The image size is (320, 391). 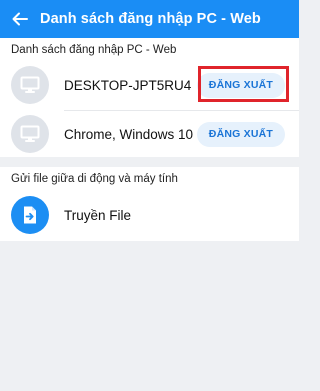 I want to click on logout-button: ĐĂNG XUẤT, so click(x=240, y=134).